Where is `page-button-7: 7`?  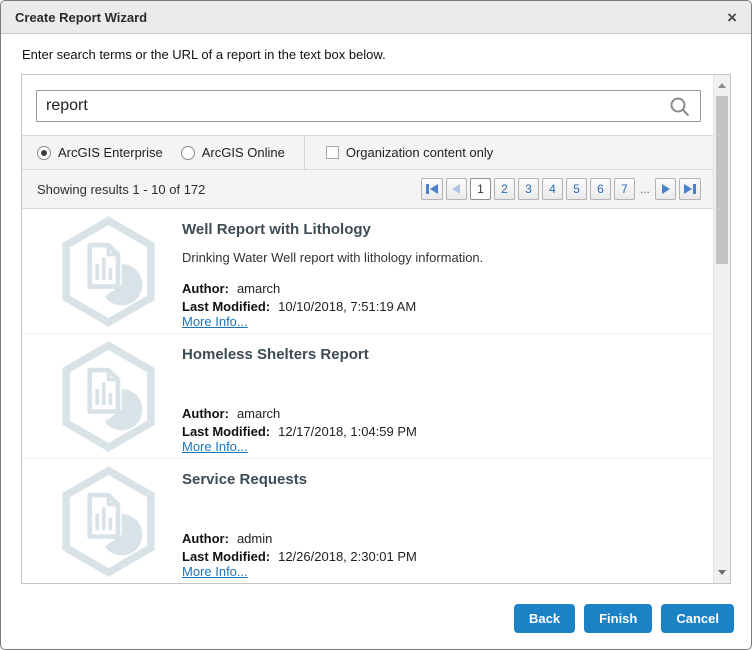 page-button-7: 7 is located at coordinates (624, 189).